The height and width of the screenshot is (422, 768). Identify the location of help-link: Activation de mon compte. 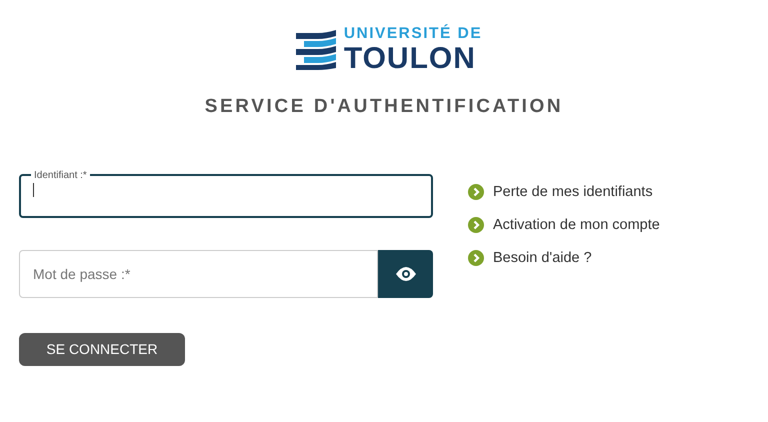
(576, 224).